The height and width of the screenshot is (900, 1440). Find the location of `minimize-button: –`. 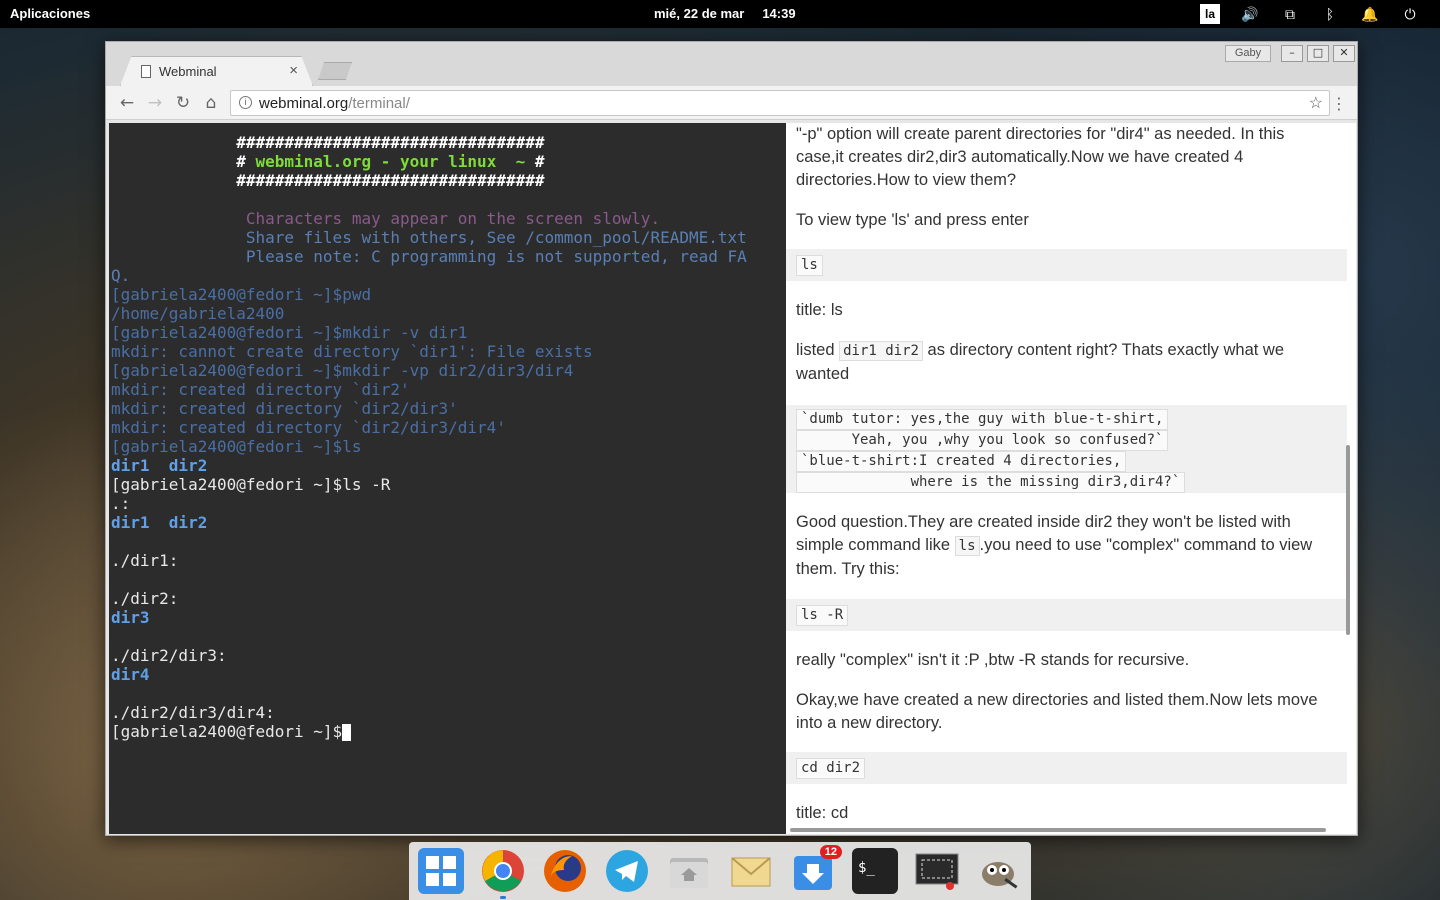

minimize-button: – is located at coordinates (1292, 53).